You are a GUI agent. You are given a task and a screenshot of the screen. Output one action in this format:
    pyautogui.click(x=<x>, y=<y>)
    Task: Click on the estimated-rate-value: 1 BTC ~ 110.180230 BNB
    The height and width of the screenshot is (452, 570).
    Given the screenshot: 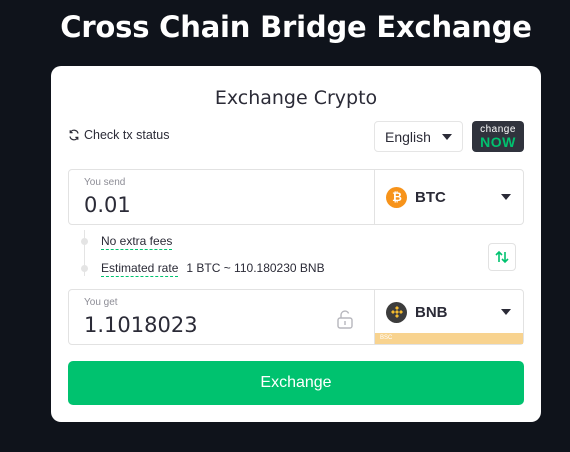 What is the action you would take?
    pyautogui.click(x=255, y=268)
    